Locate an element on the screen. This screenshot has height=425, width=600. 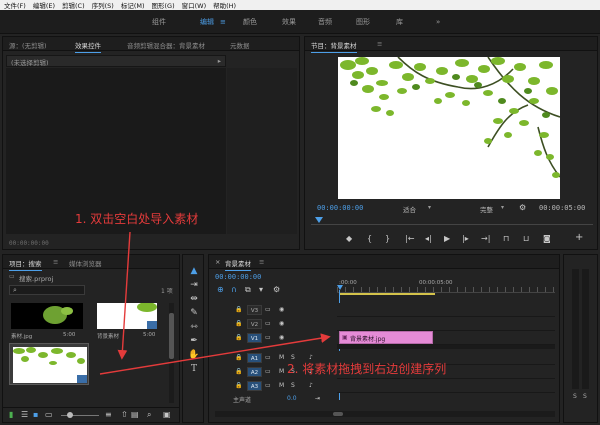
arrow-import is located at coordinates (124, 295).